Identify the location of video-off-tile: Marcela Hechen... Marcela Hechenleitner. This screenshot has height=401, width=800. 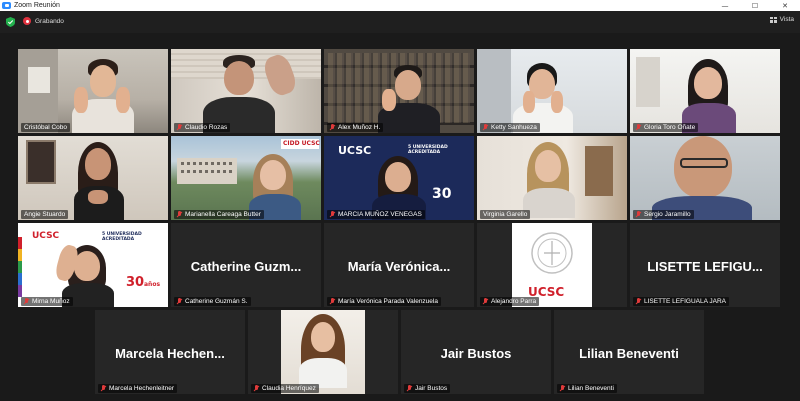
(170, 352).